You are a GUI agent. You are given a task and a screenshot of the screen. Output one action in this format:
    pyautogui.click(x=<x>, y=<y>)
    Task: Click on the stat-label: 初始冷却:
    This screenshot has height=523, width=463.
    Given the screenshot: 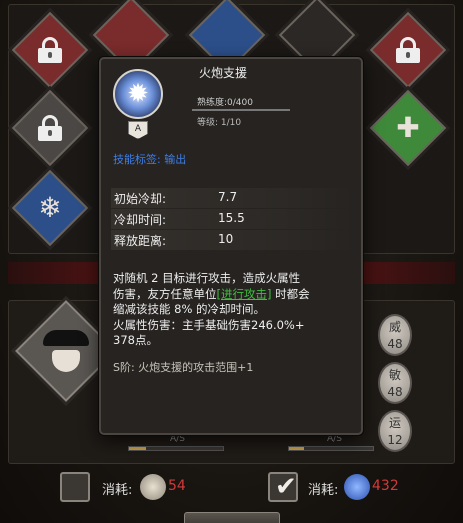 What is the action you would take?
    pyautogui.click(x=140, y=199)
    